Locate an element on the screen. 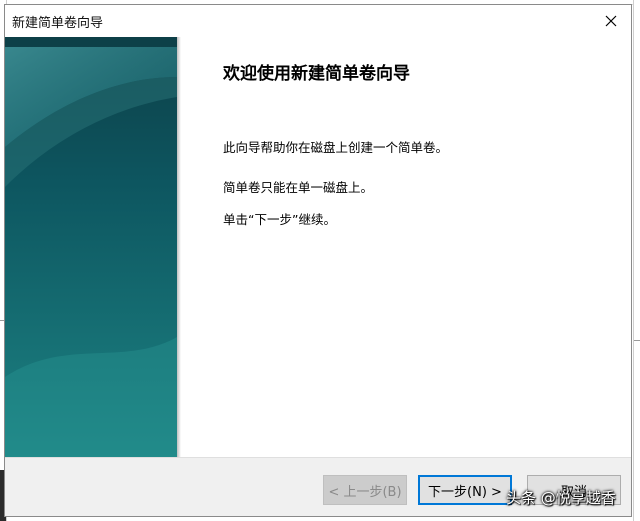  back-button: < 上一步(B) is located at coordinates (365, 490).